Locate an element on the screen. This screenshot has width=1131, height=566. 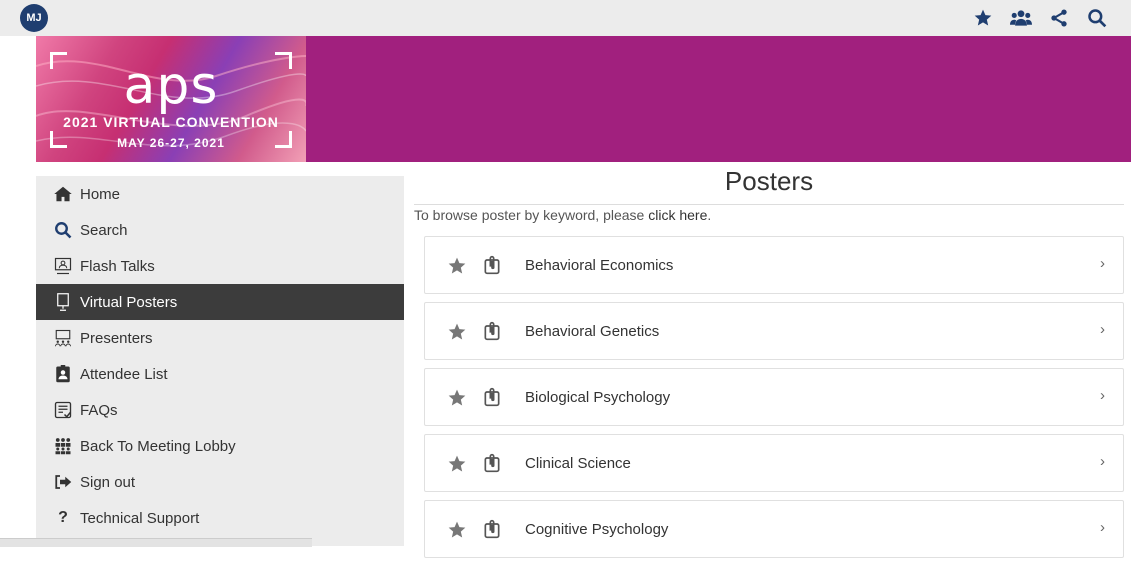
sidebar-item-sign-out: Sign out is located at coordinates (220, 482).